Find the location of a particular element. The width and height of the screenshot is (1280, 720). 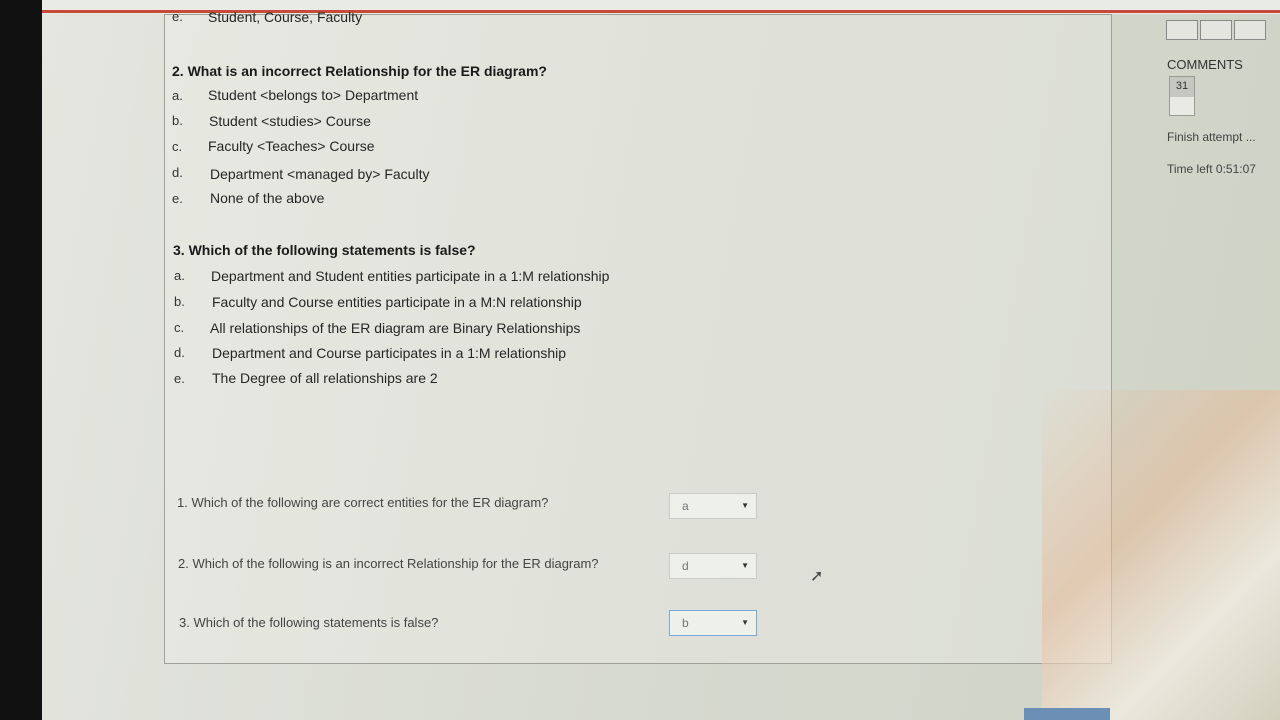

answer-select: d ▼ is located at coordinates (713, 566).